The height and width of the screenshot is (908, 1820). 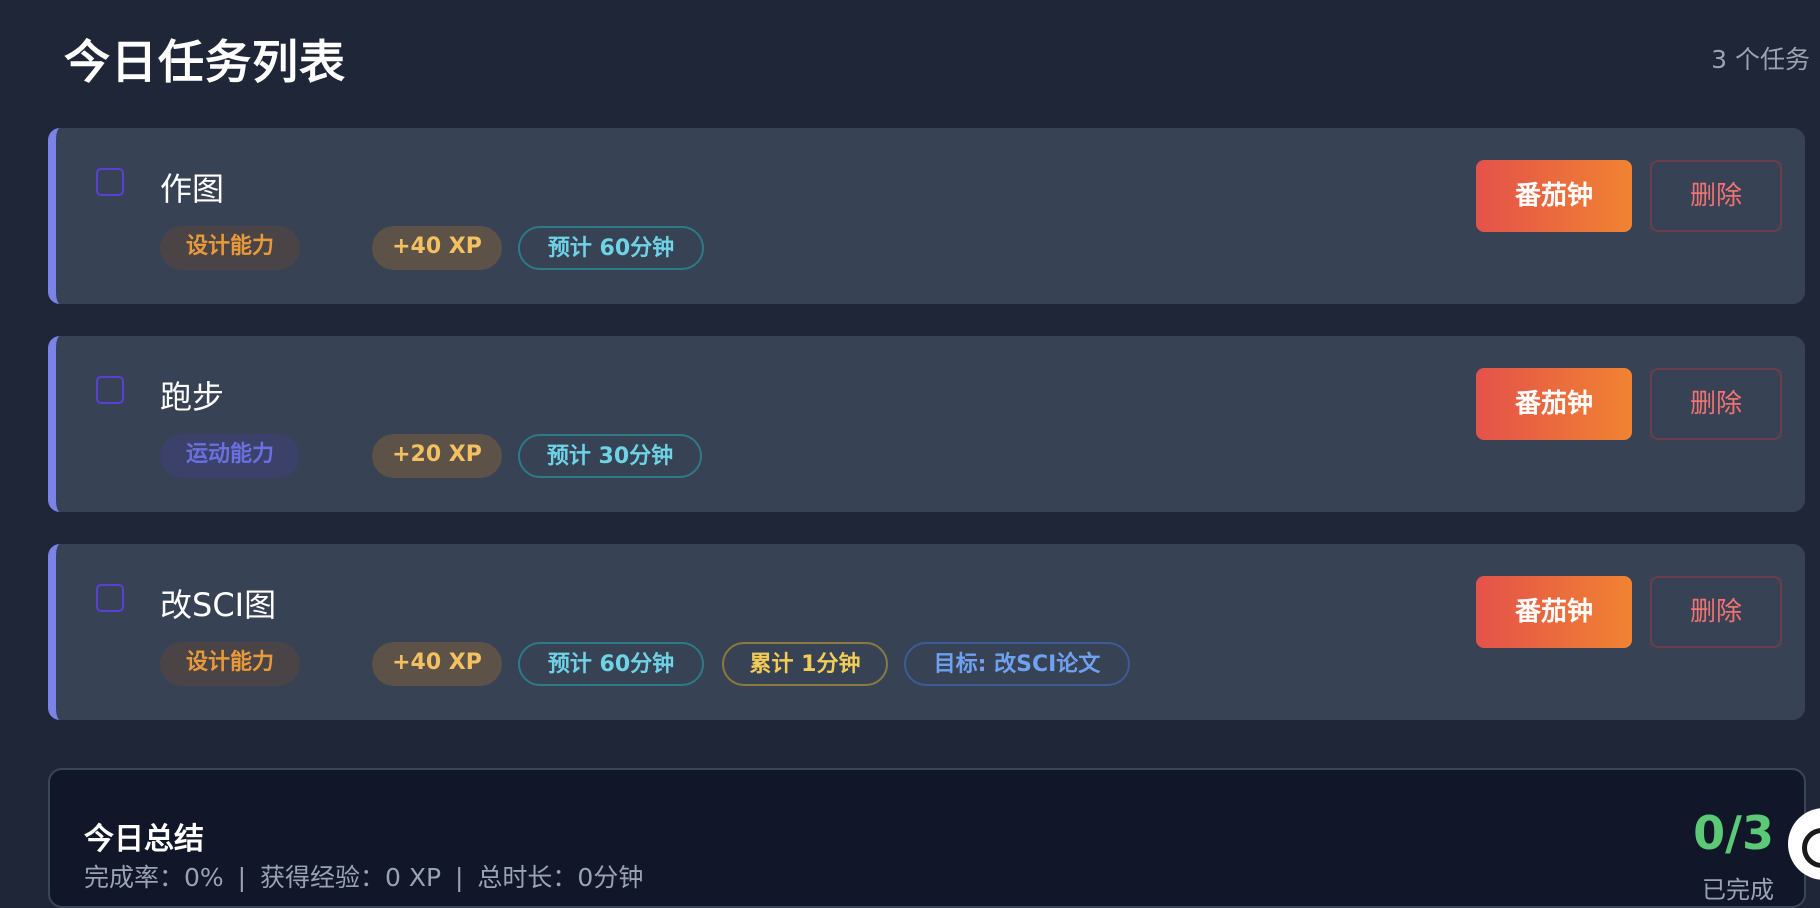 I want to click on task-title: 改SCI图, so click(x=218, y=605).